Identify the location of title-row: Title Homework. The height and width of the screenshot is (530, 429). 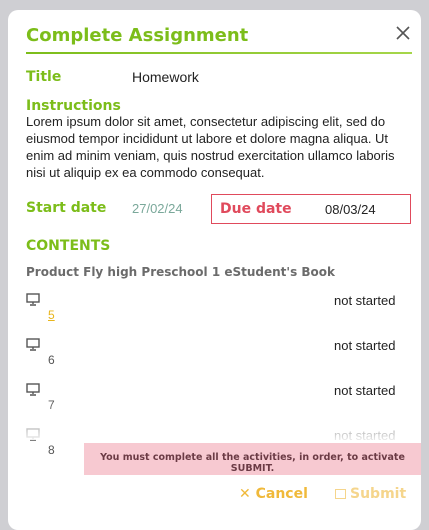
(112, 77).